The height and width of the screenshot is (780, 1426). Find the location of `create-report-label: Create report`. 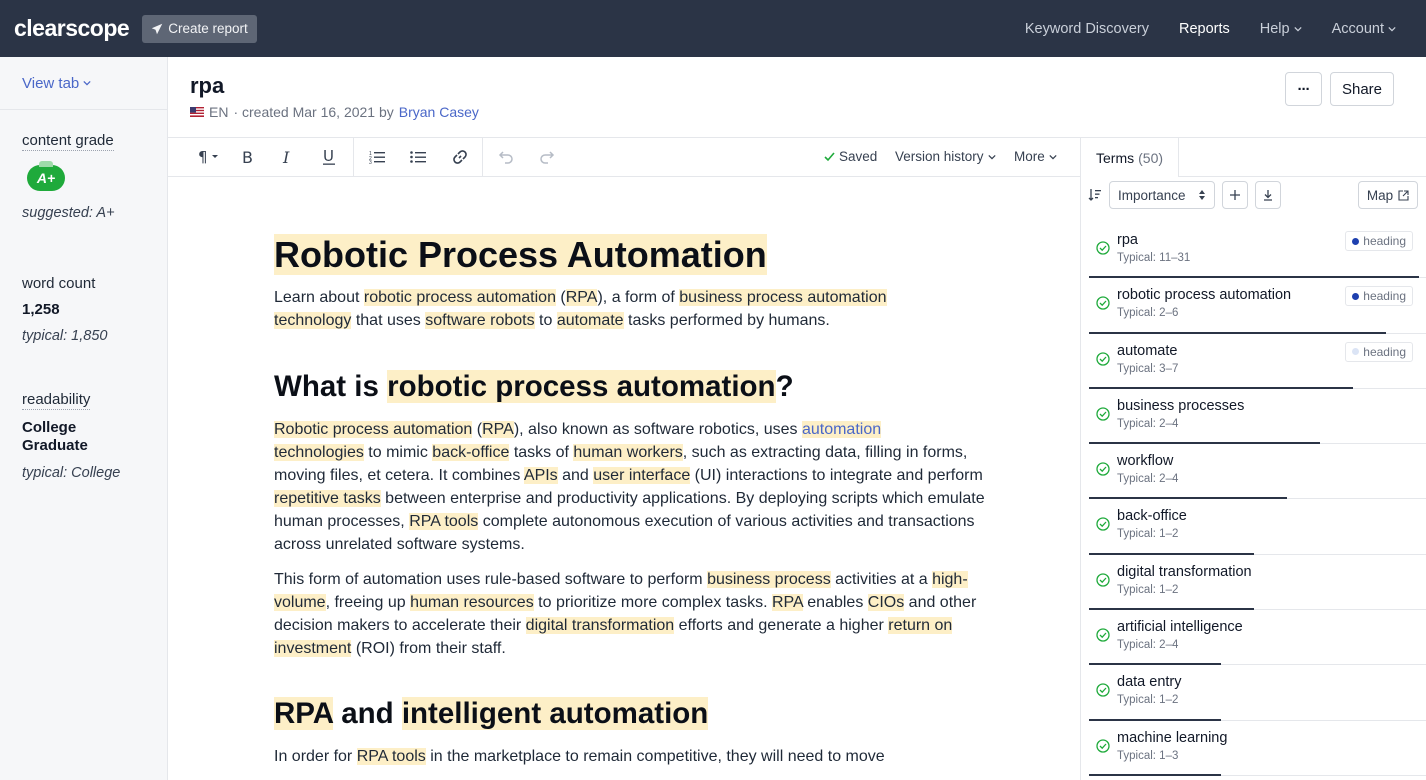

create-report-label: Create report is located at coordinates (208, 28).